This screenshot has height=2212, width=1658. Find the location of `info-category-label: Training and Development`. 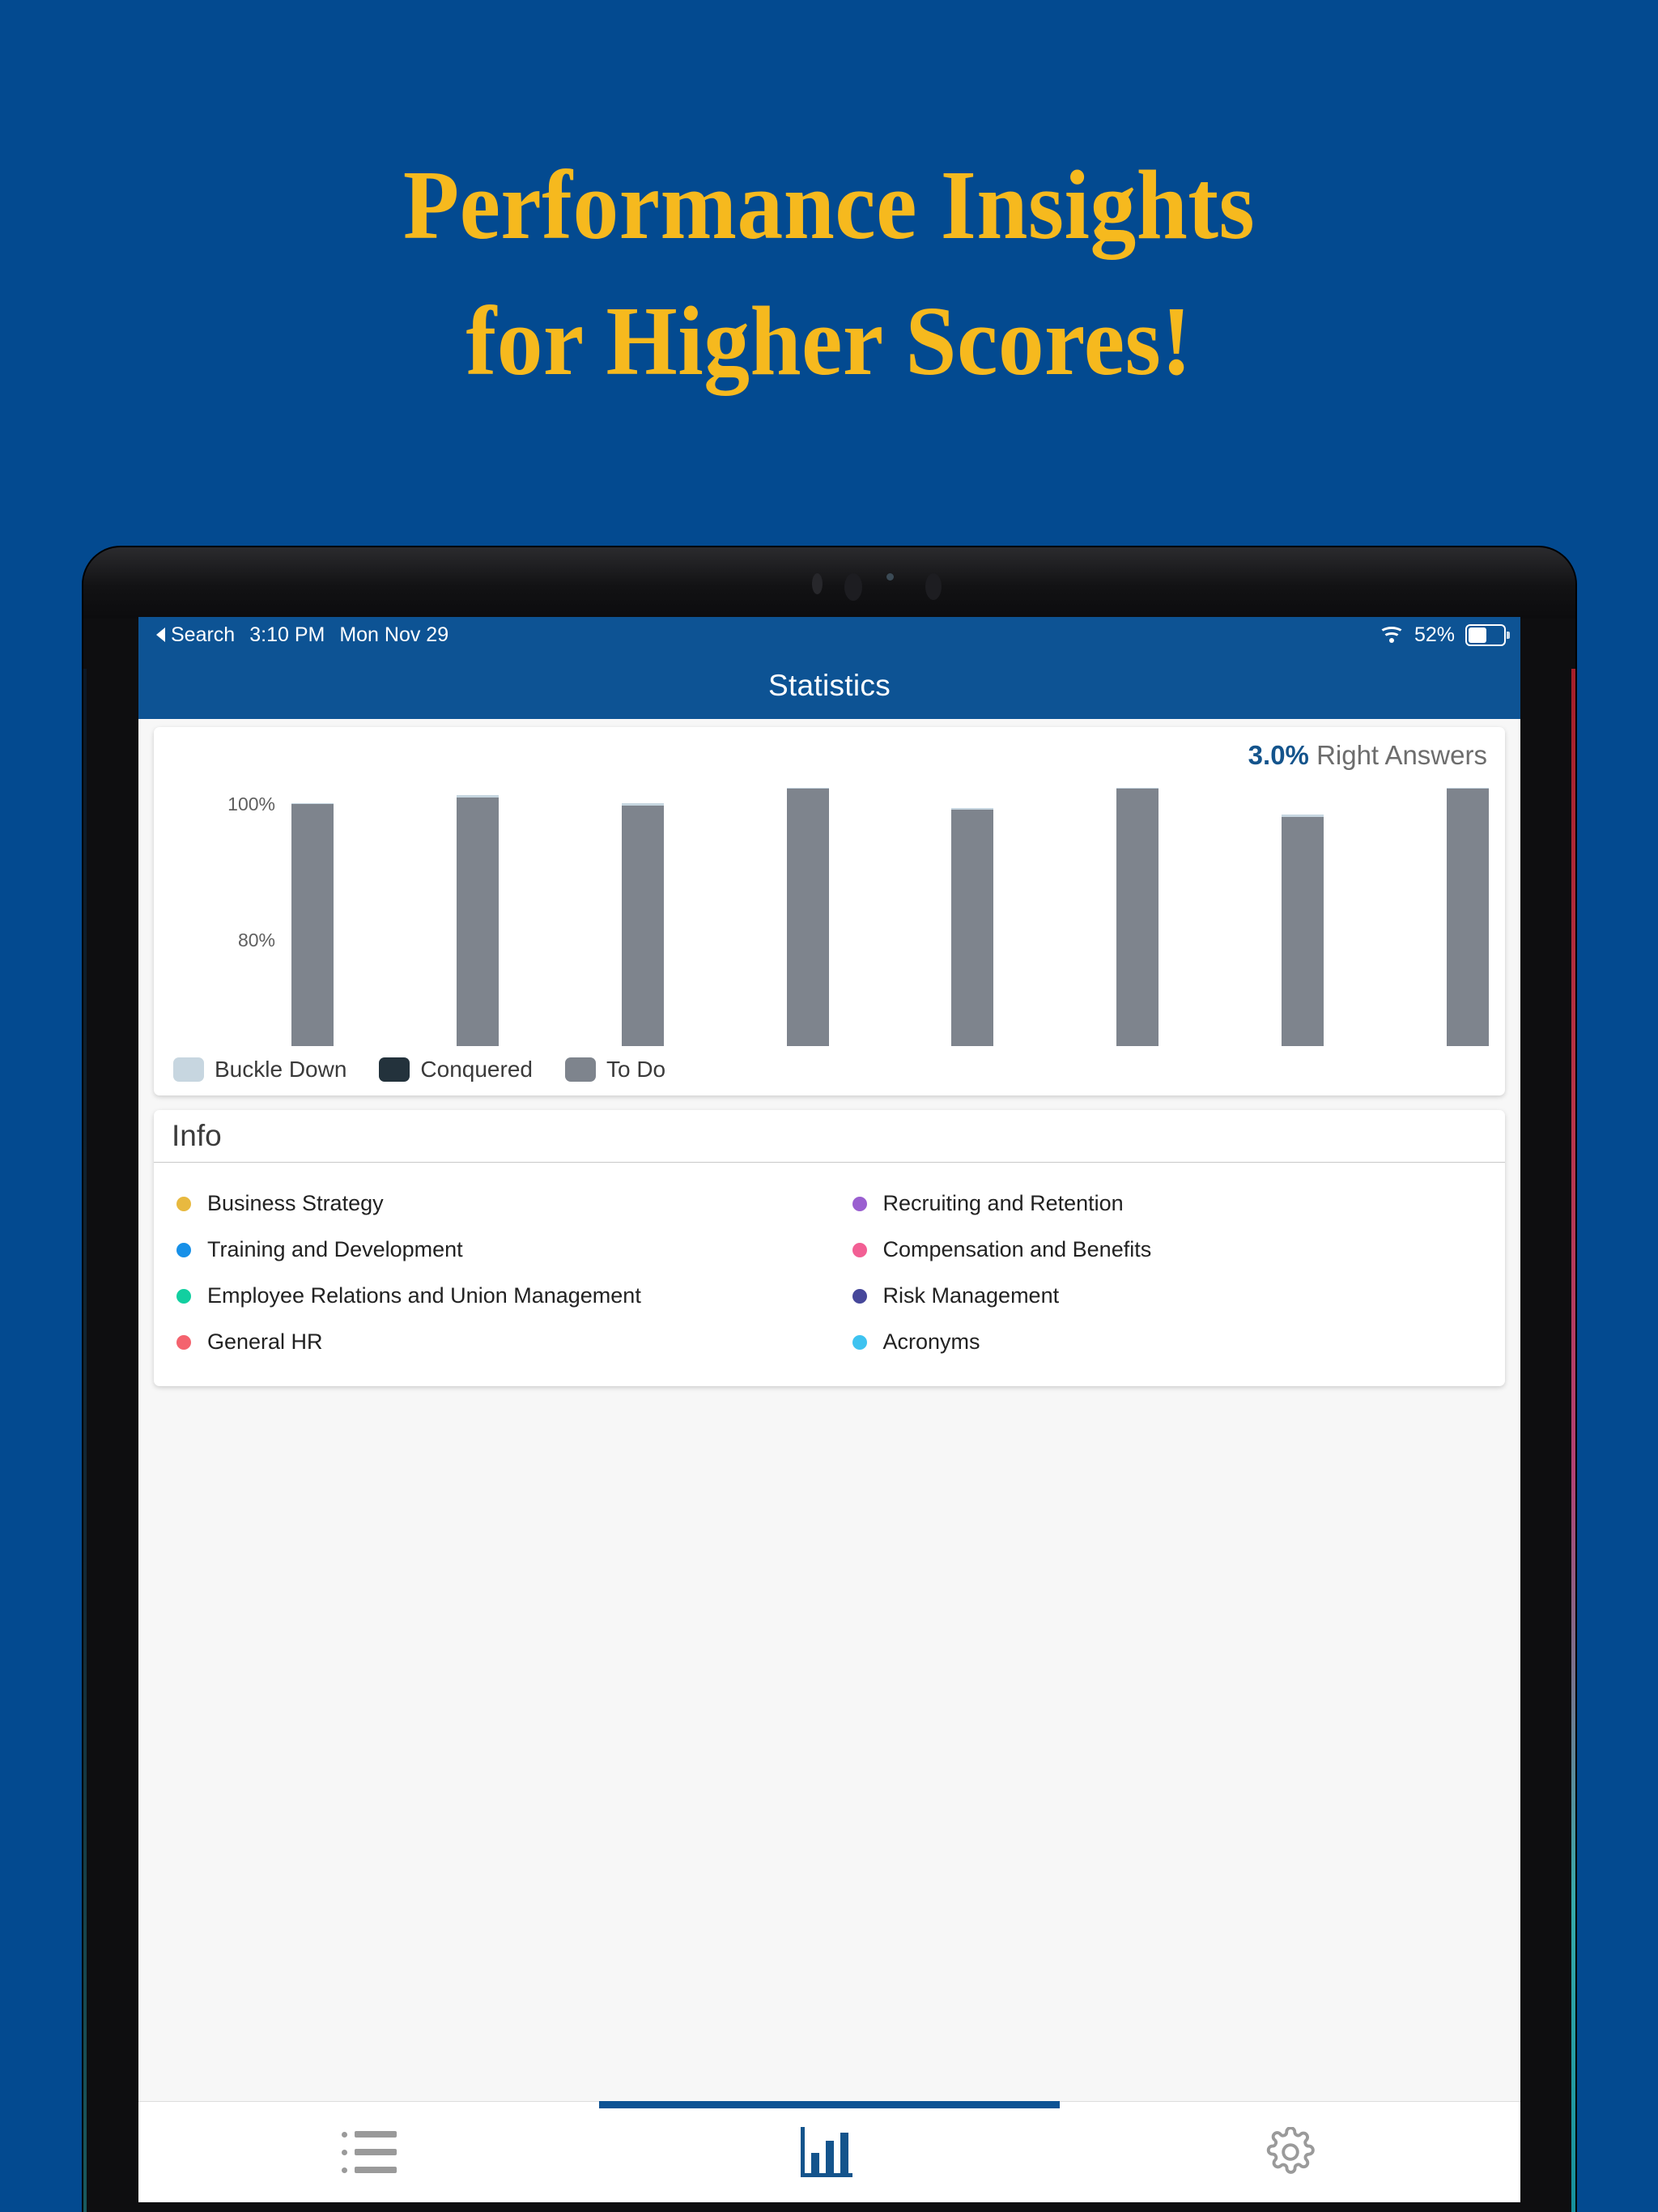

info-category-label: Training and Development is located at coordinates (335, 1249).